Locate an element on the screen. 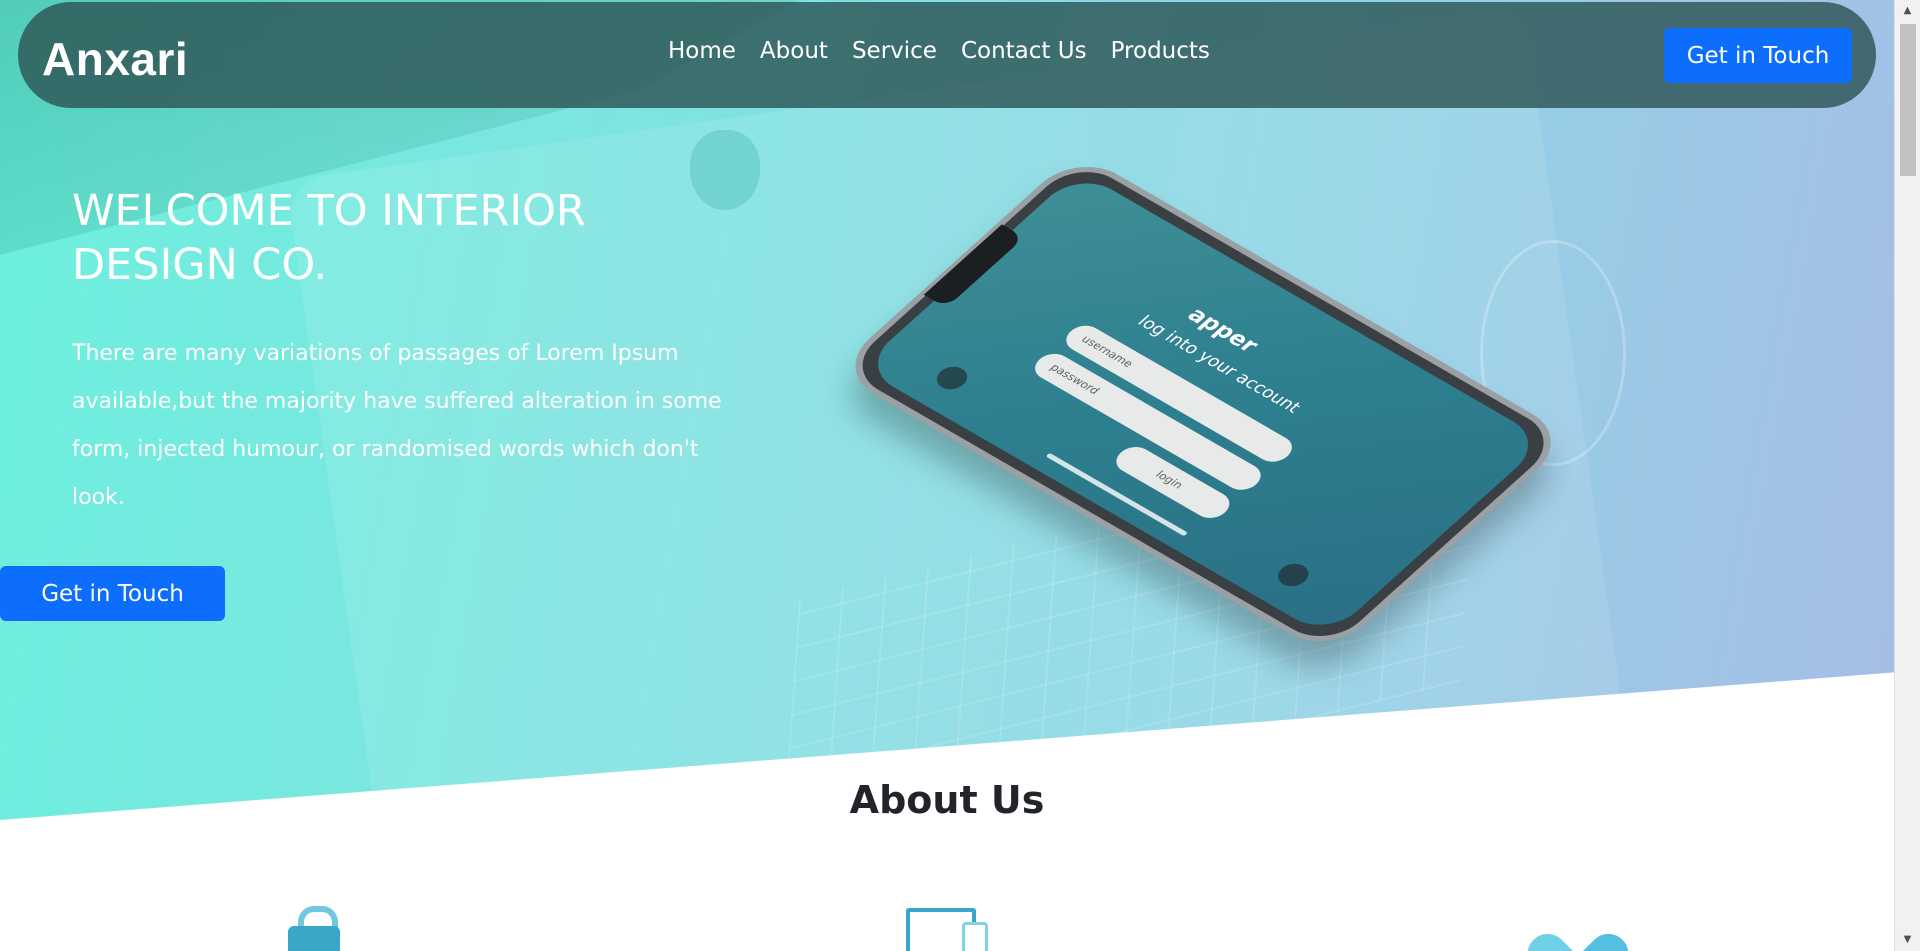  heart-lobe-right is located at coordinates (1601, 938).